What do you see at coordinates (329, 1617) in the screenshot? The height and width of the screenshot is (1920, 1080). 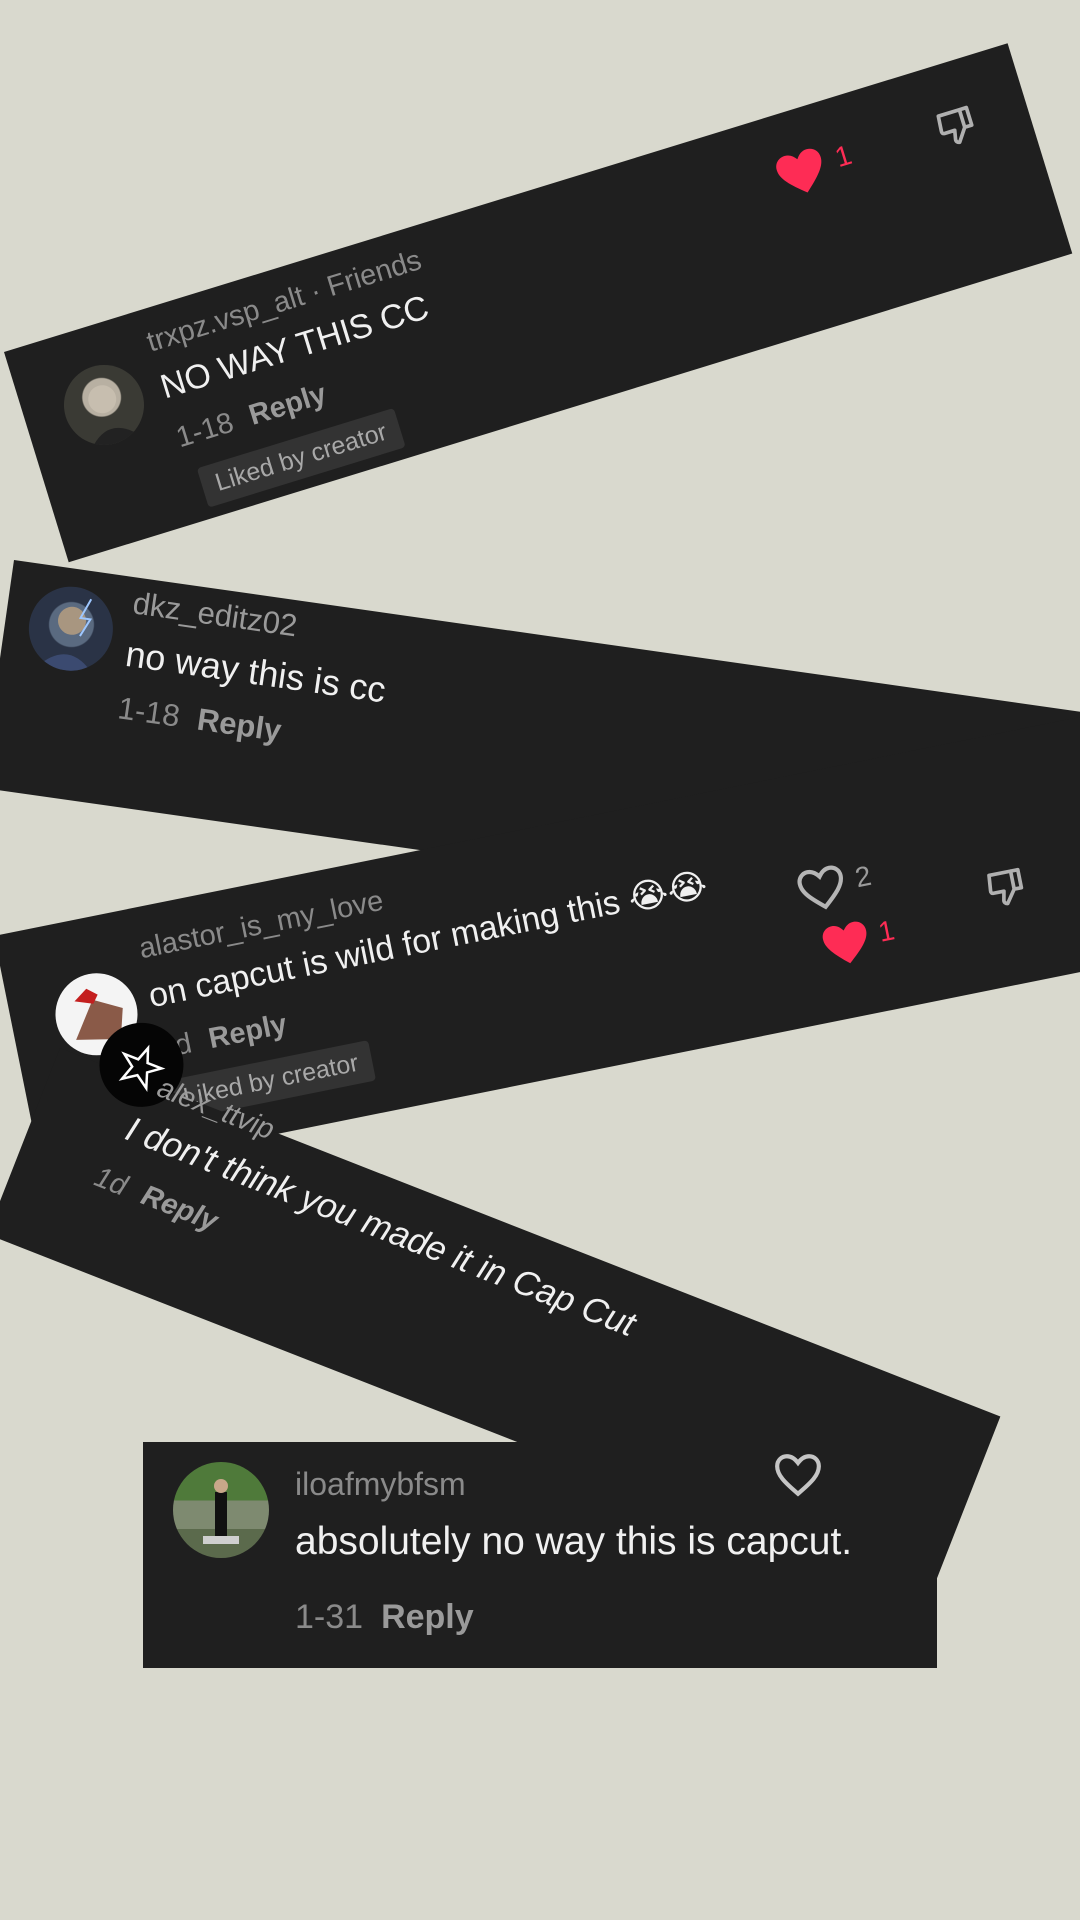 I see `comment-date: 1-31` at bounding box center [329, 1617].